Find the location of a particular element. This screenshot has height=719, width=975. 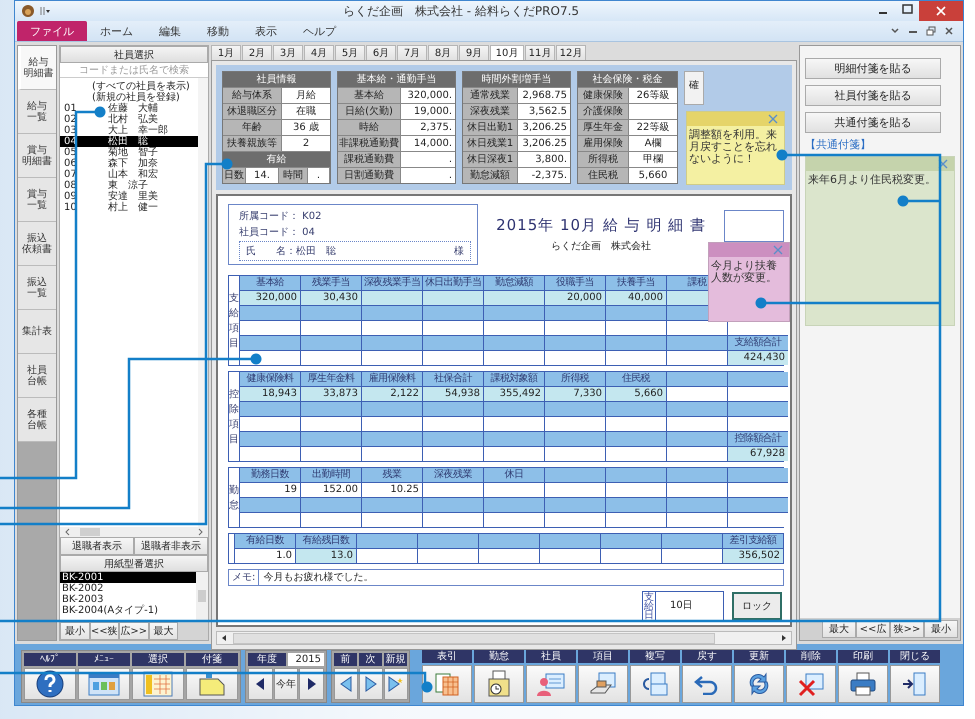

field-value: A欄 is located at coordinates (653, 143).